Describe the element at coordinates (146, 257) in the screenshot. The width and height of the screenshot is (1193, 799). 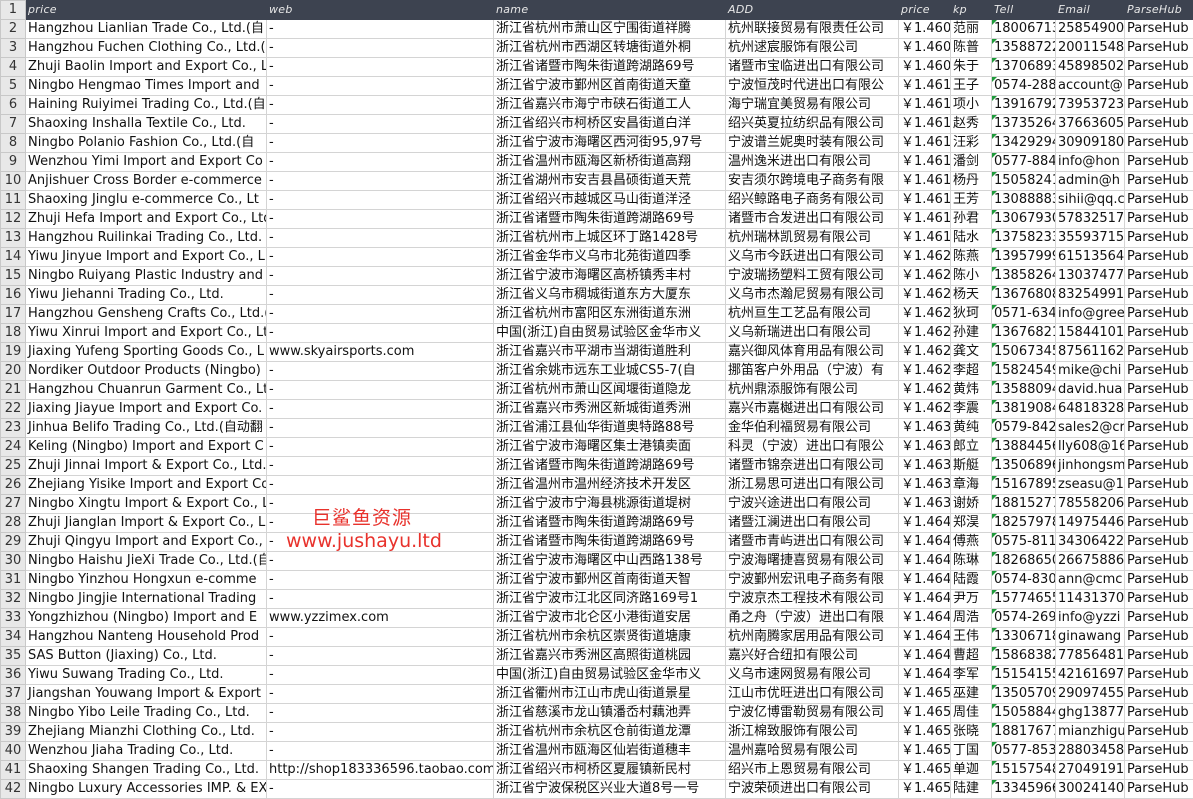
I see `cell-price: Yiwu Jinyue Import and Export Co., L` at that location.